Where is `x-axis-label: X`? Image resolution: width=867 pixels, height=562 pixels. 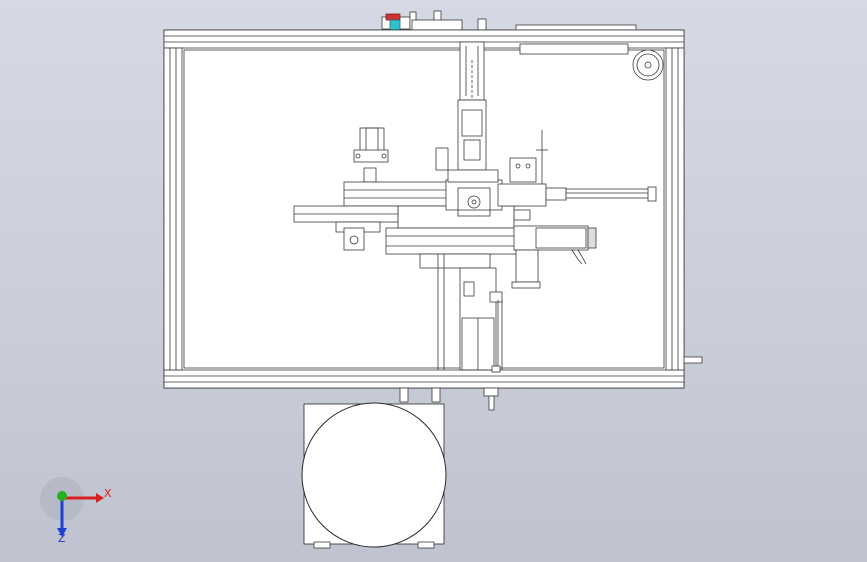 x-axis-label: X is located at coordinates (108, 493).